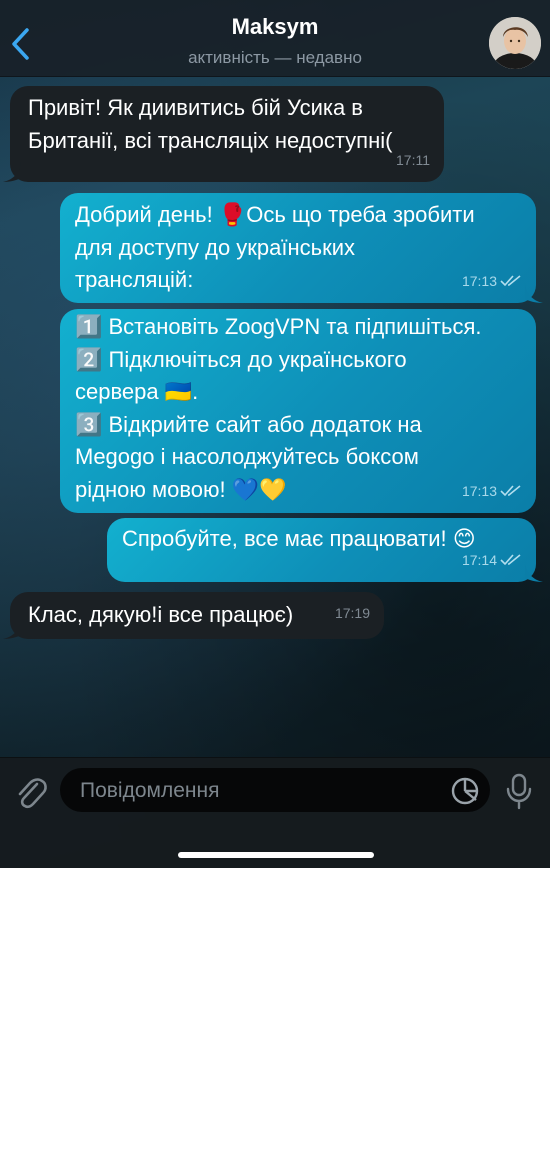 The width and height of the screenshot is (550, 1156). What do you see at coordinates (260, 791) in the screenshot?
I see `message-input` at bounding box center [260, 791].